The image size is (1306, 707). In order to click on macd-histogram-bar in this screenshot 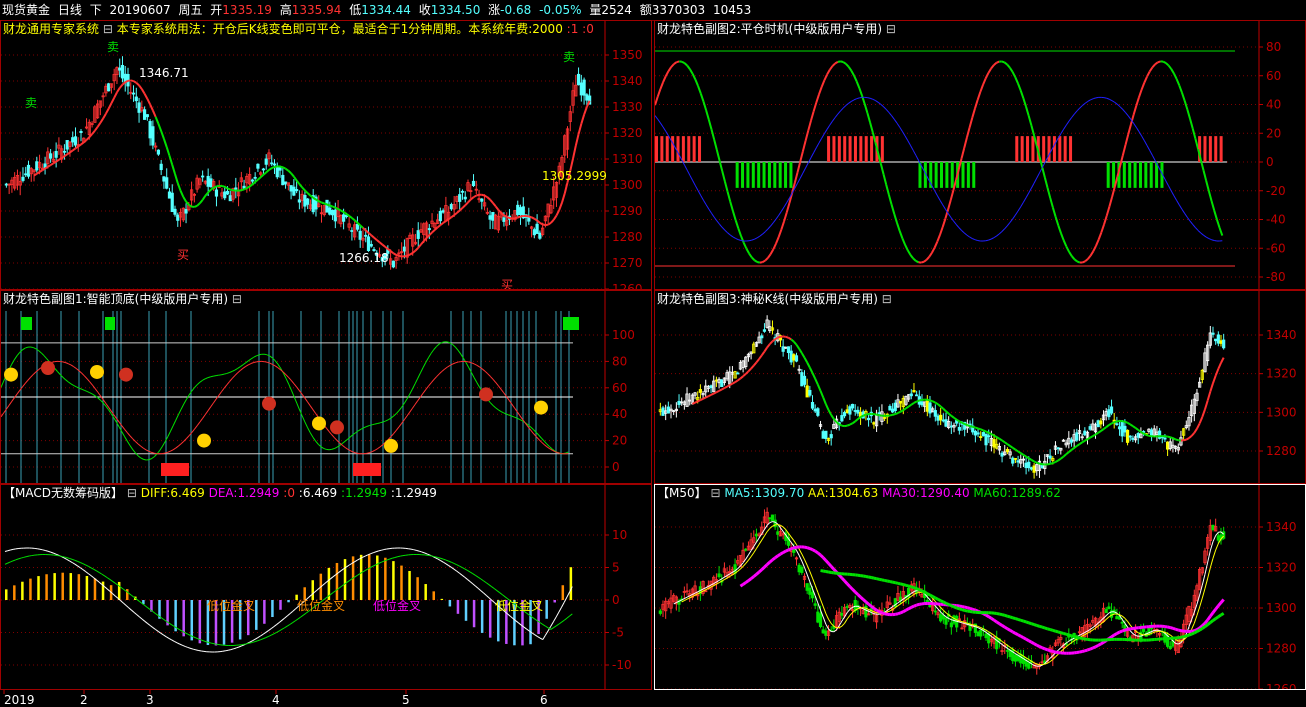, I will do `click(409, 585)`.